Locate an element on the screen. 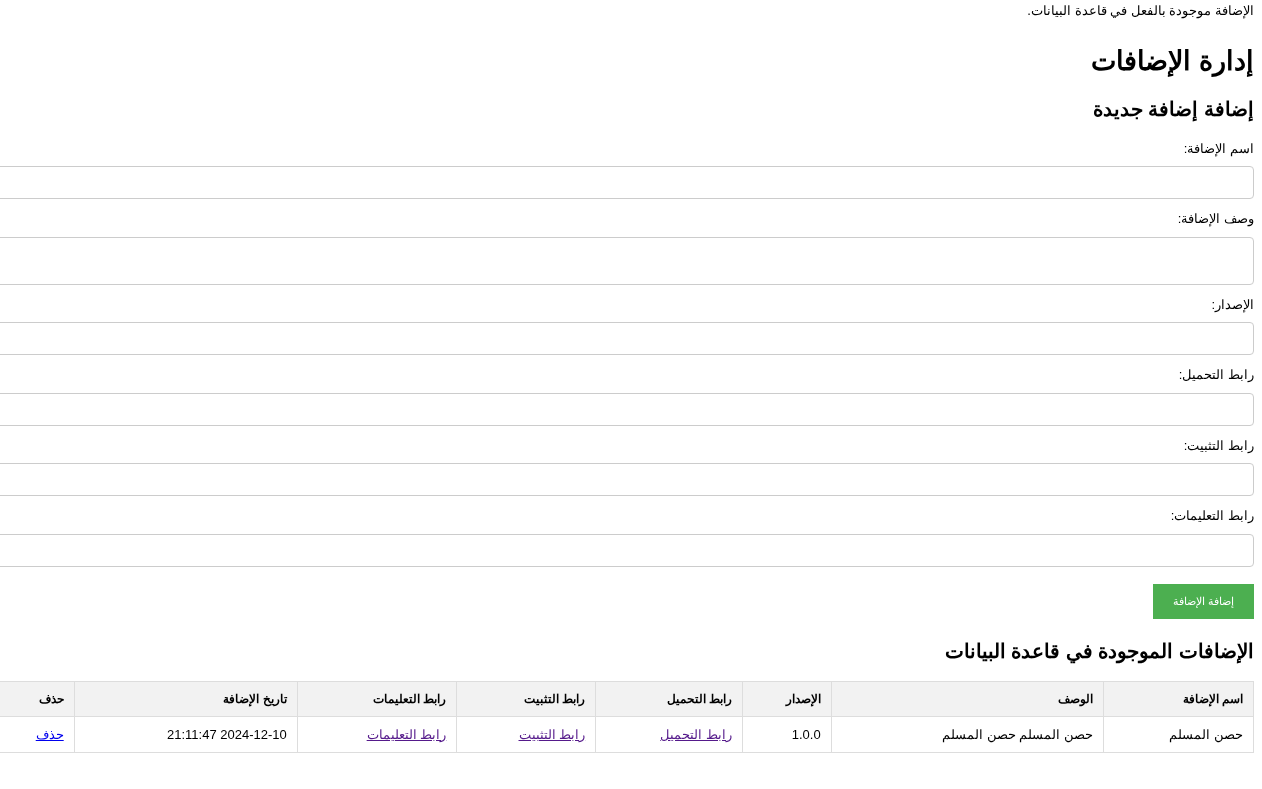 This screenshot has width=1262, height=789. table-cell: حصن المسلم حصن المسلم is located at coordinates (967, 734).